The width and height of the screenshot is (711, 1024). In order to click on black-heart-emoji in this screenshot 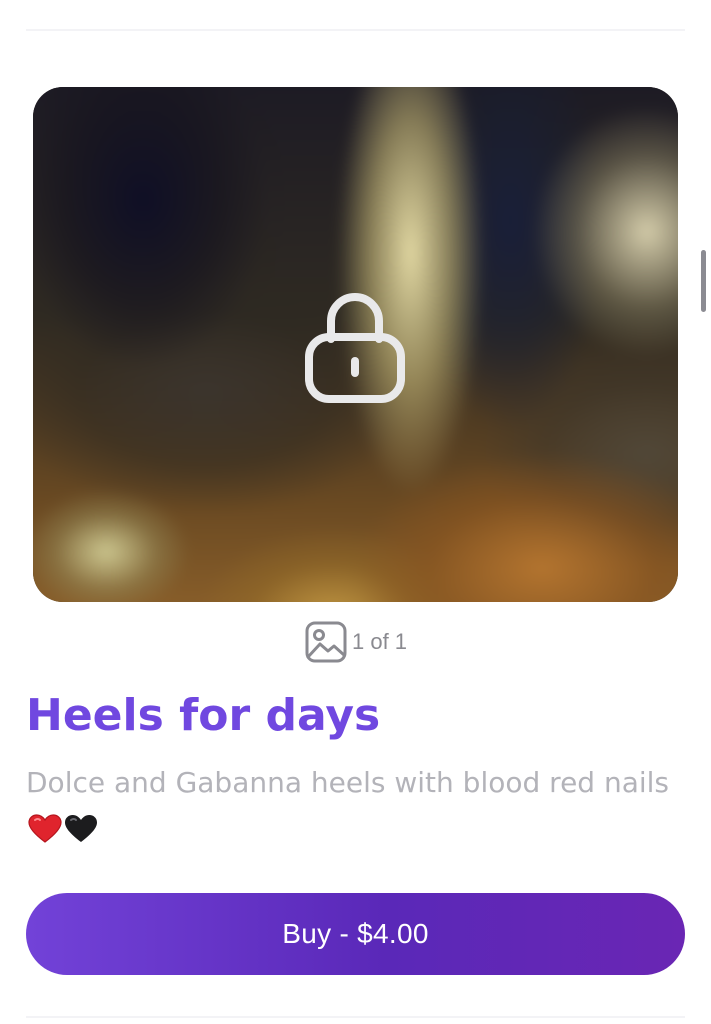, I will do `click(81, 828)`.